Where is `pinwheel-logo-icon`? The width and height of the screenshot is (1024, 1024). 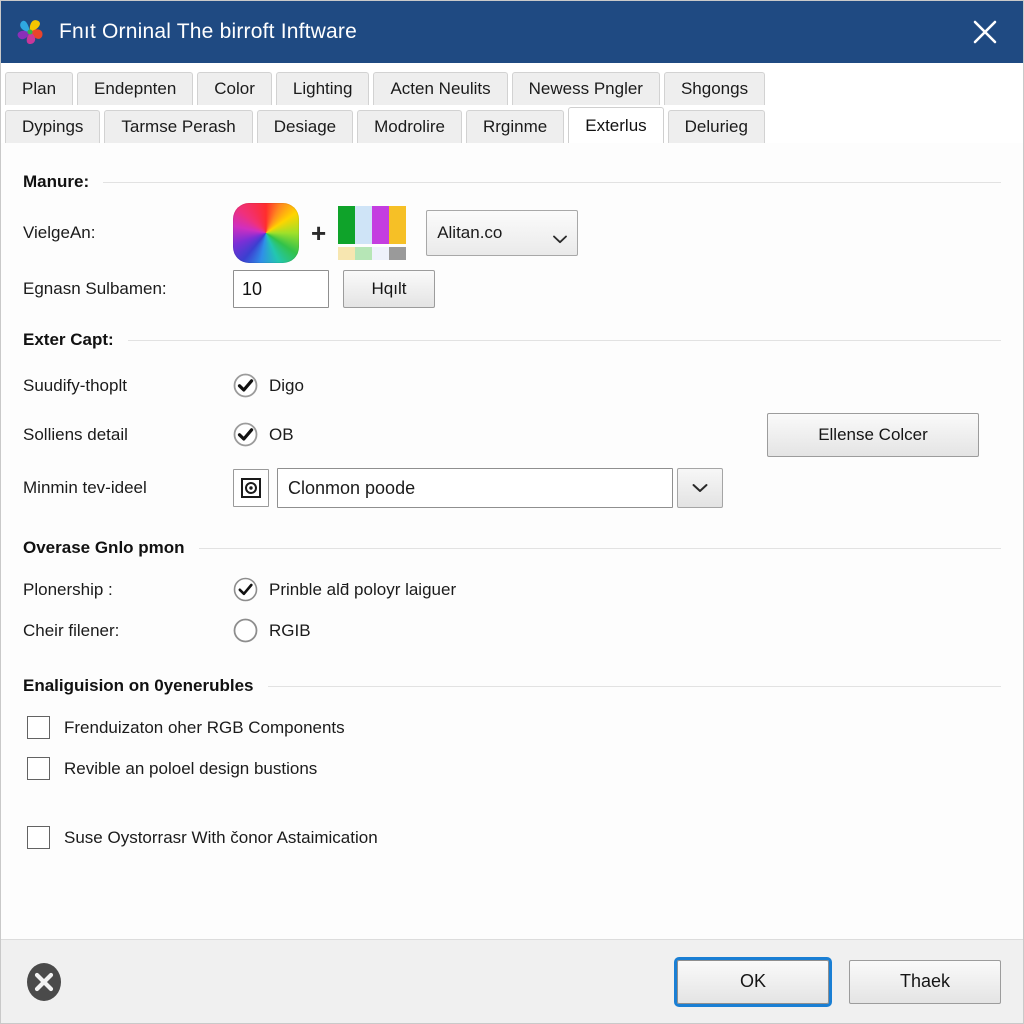
pinwheel-logo-icon is located at coordinates (30, 32).